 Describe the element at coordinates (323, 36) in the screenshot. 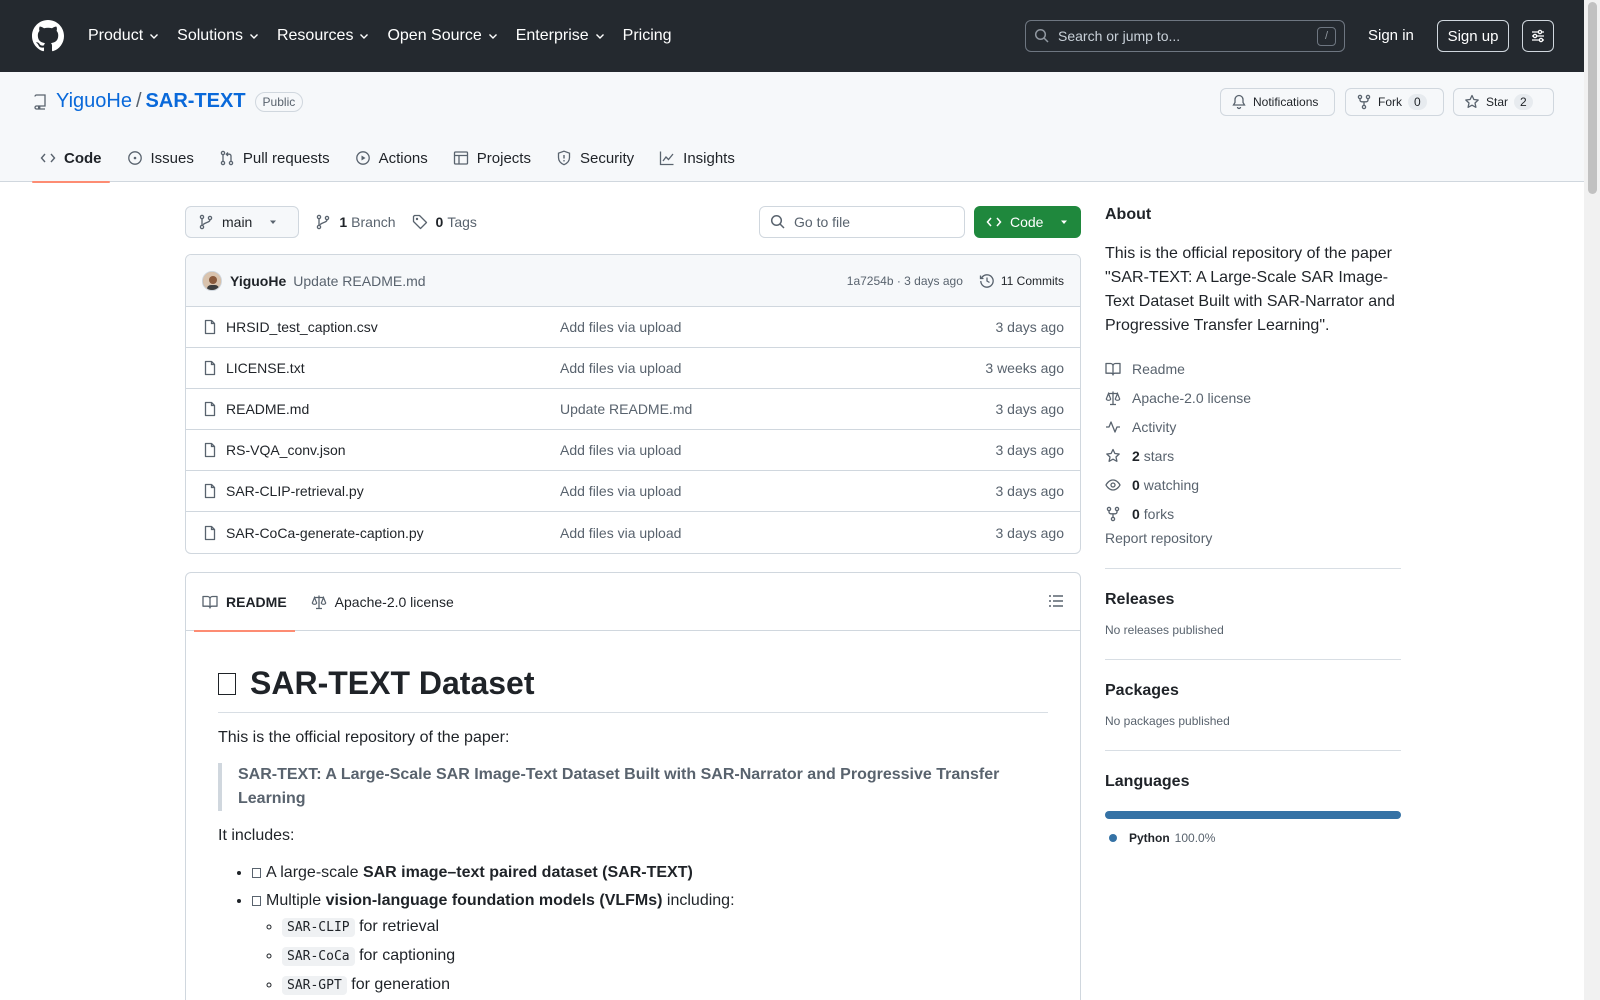

I see `nav-resources: Resources` at that location.